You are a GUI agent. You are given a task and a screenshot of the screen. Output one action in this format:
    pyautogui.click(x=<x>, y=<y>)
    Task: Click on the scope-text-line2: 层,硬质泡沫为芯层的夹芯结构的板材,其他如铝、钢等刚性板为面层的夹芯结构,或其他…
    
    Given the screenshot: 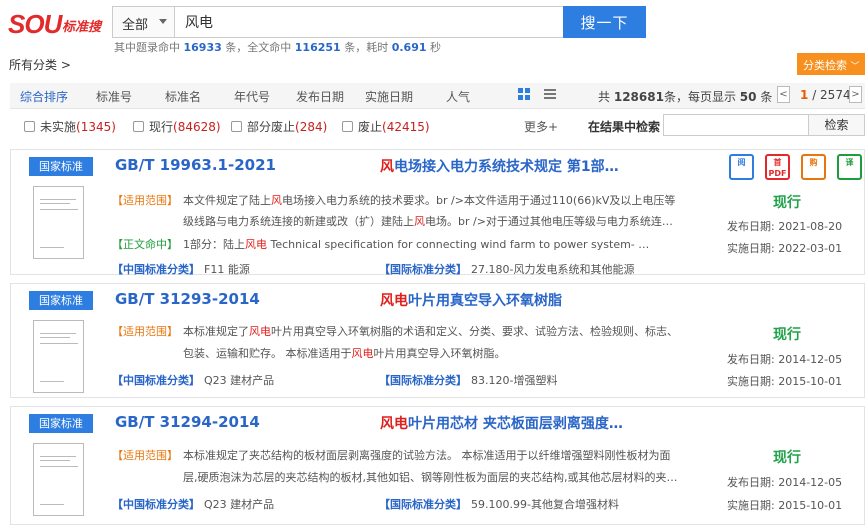 What is the action you would take?
    pyautogui.click(x=430, y=477)
    